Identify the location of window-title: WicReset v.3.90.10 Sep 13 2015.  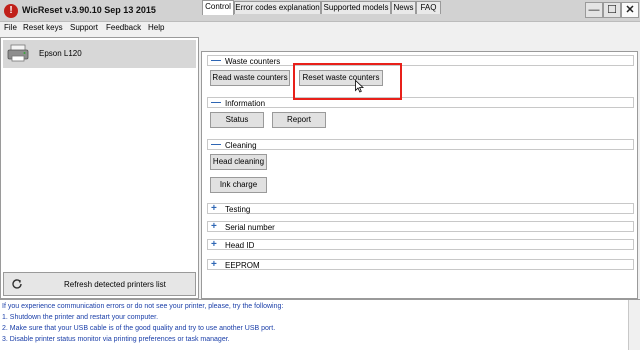
(89, 10).